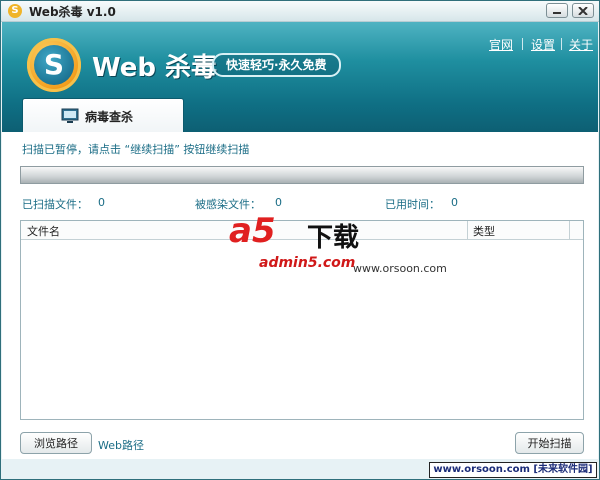 The height and width of the screenshot is (480, 600). I want to click on watermark-download-text: 下载, so click(333, 238).